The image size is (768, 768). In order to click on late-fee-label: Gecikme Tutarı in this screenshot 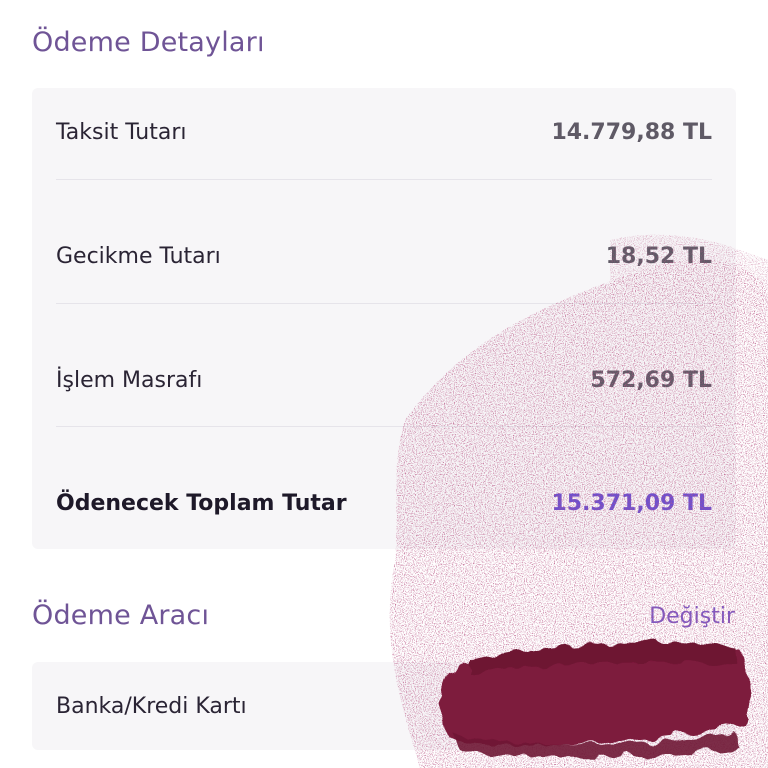, I will do `click(138, 256)`.